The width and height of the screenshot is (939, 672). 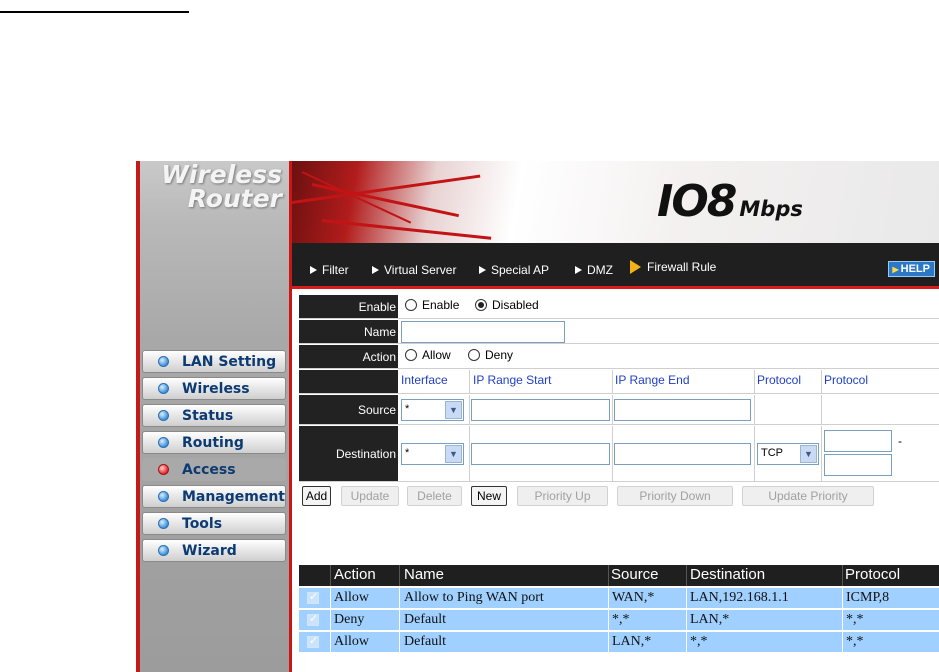 I want to click on sidebar-item-status: Status, so click(x=214, y=415).